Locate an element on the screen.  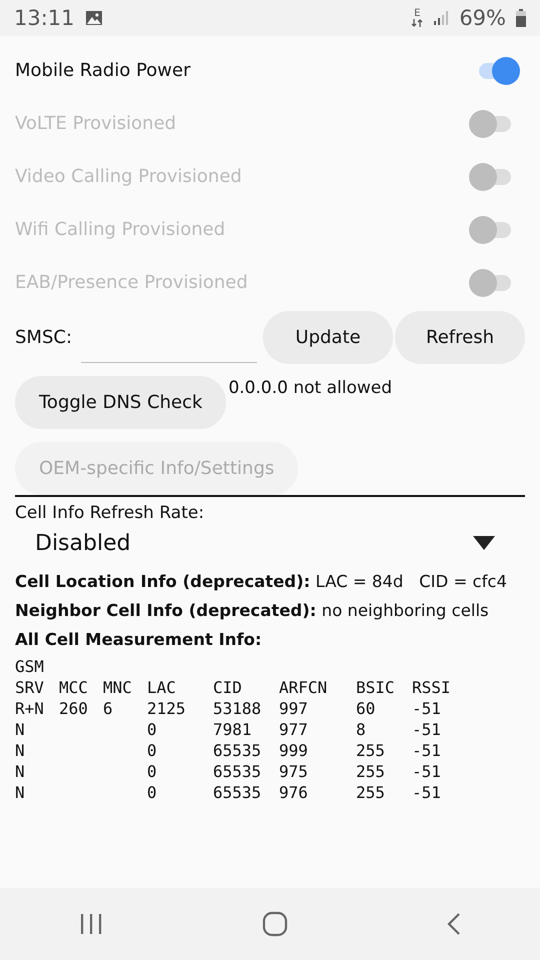
recent-apps-icon is located at coordinates (91, 924).